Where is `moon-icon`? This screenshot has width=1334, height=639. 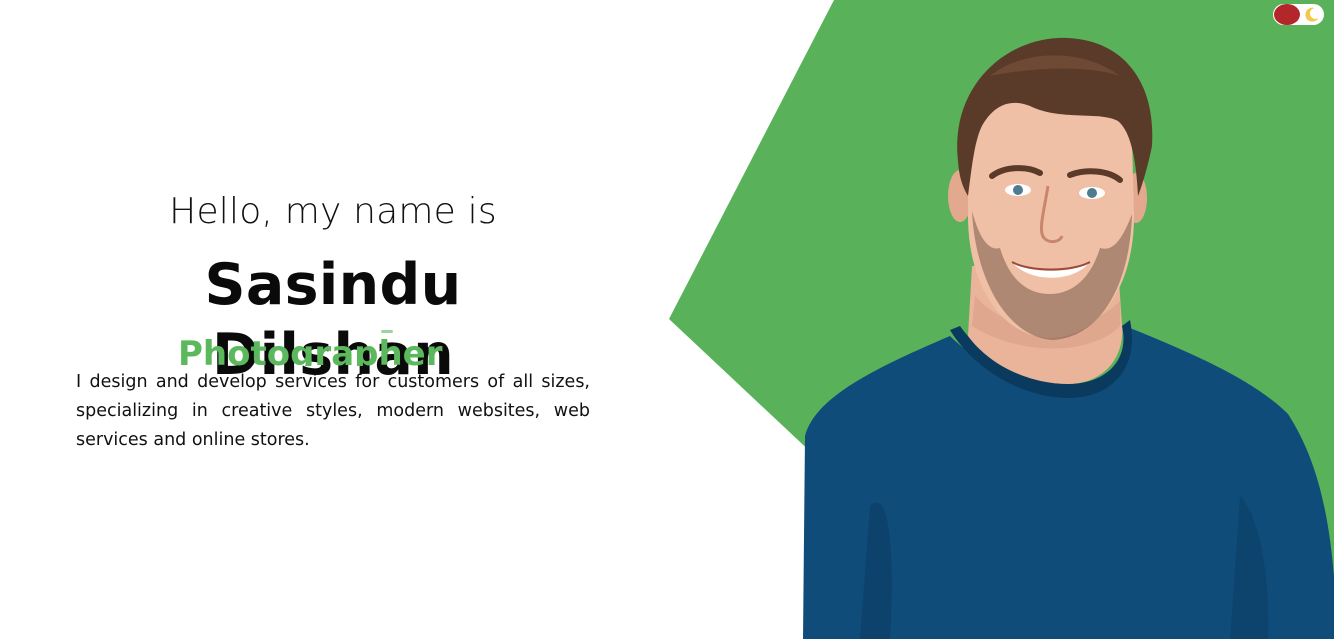 moon-icon is located at coordinates (1312, 14).